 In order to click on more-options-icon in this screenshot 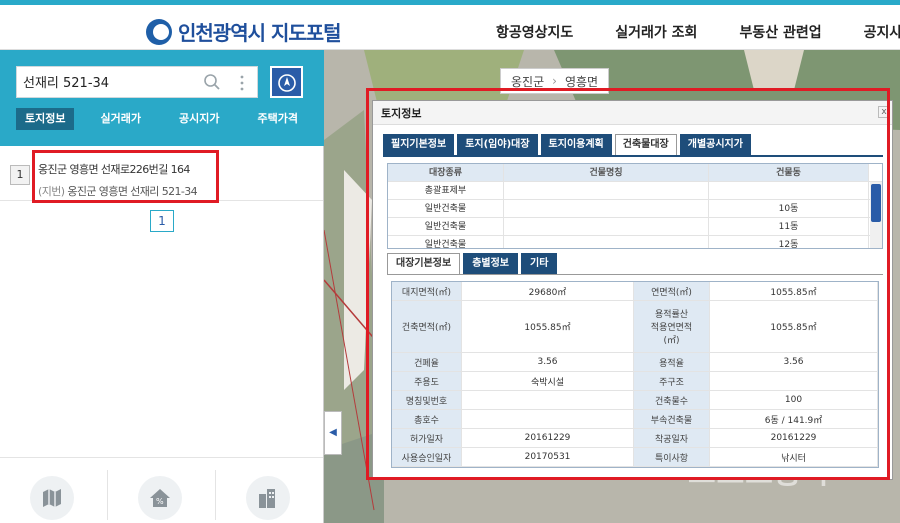, I will do `click(242, 83)`.